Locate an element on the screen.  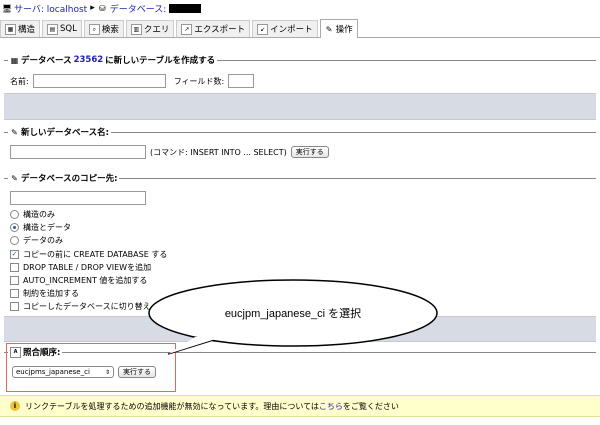
notice-text: リンクテーブルを処理するための追加機能が無効になっています。理由については is located at coordinates (172, 406).